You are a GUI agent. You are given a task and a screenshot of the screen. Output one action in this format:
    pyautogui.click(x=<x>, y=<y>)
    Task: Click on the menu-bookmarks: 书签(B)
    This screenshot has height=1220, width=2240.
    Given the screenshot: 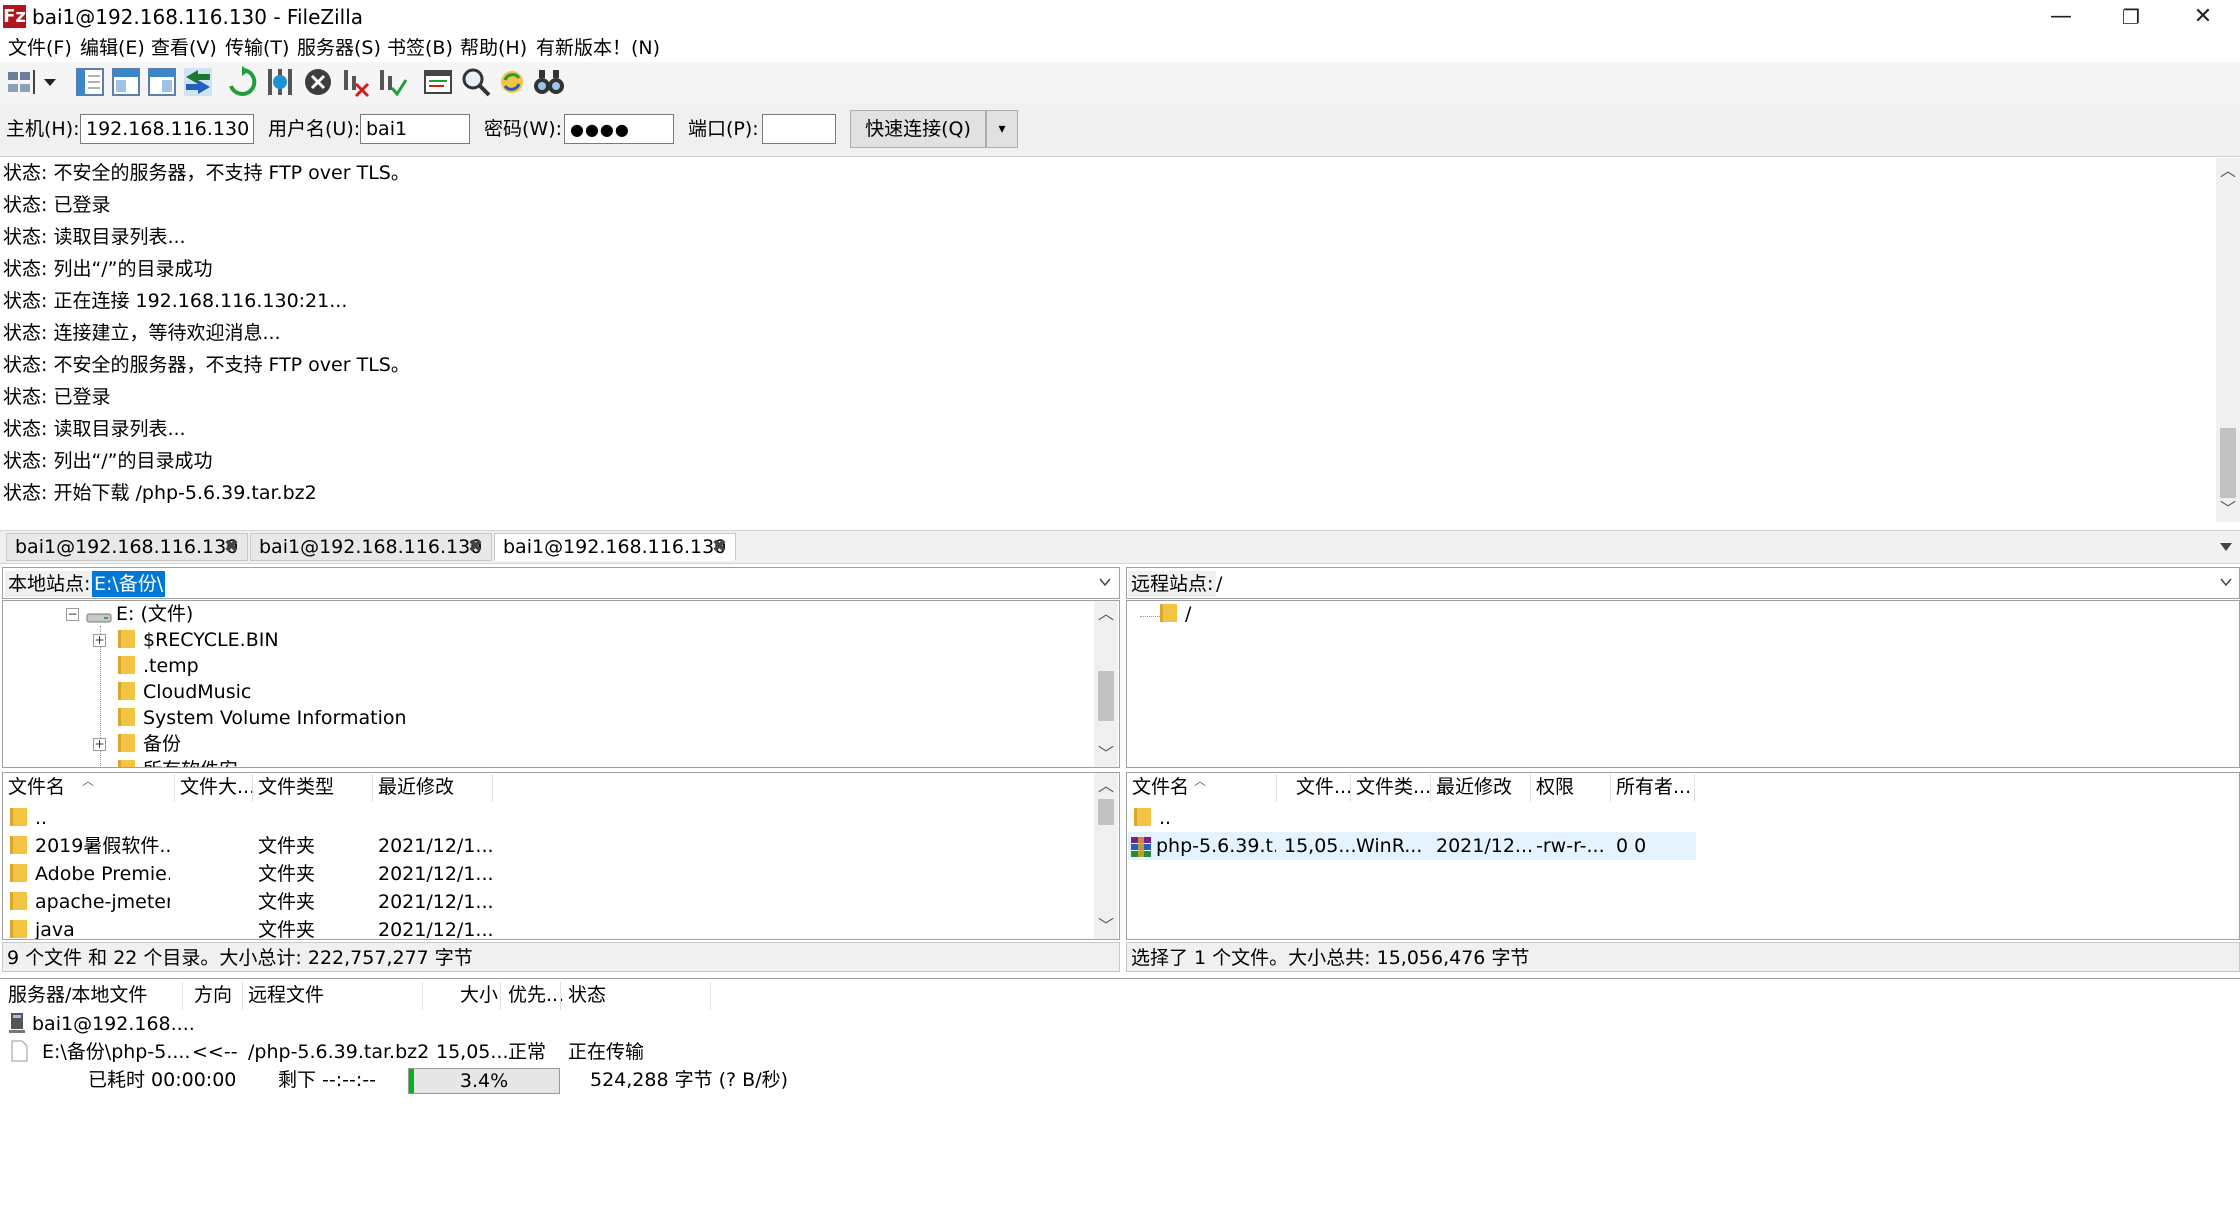 What is the action you would take?
    pyautogui.click(x=420, y=48)
    